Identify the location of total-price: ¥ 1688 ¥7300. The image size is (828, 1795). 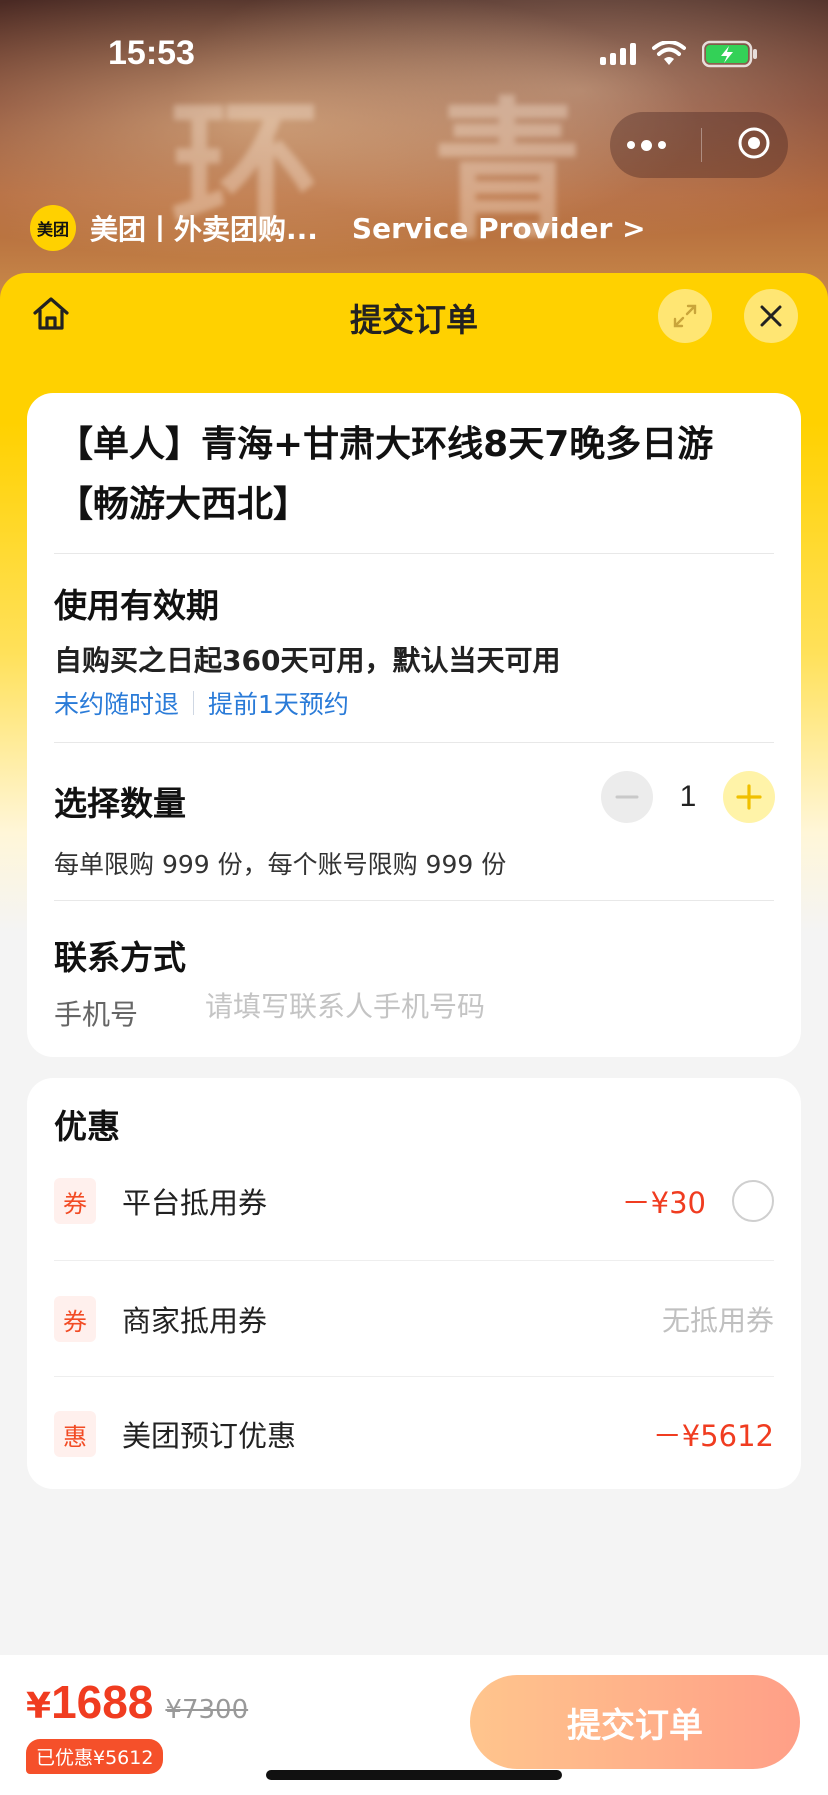
(137, 1702).